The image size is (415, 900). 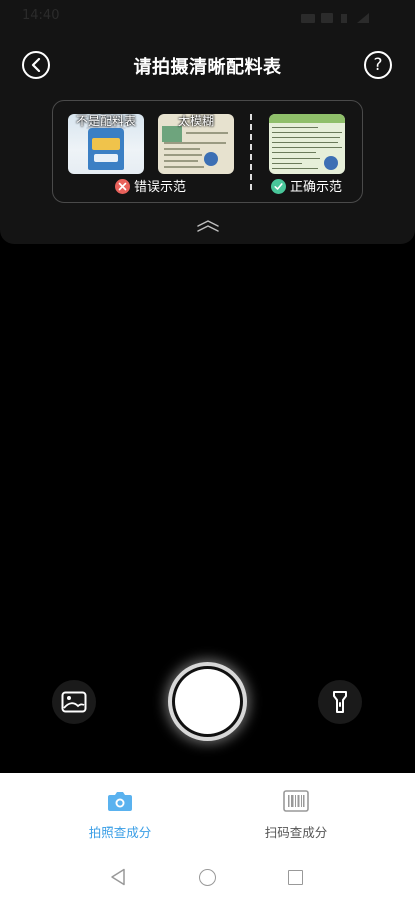 I want to click on example-panel: 不是配料表 太模糊 错误示范 正确示范, so click(x=207, y=151).